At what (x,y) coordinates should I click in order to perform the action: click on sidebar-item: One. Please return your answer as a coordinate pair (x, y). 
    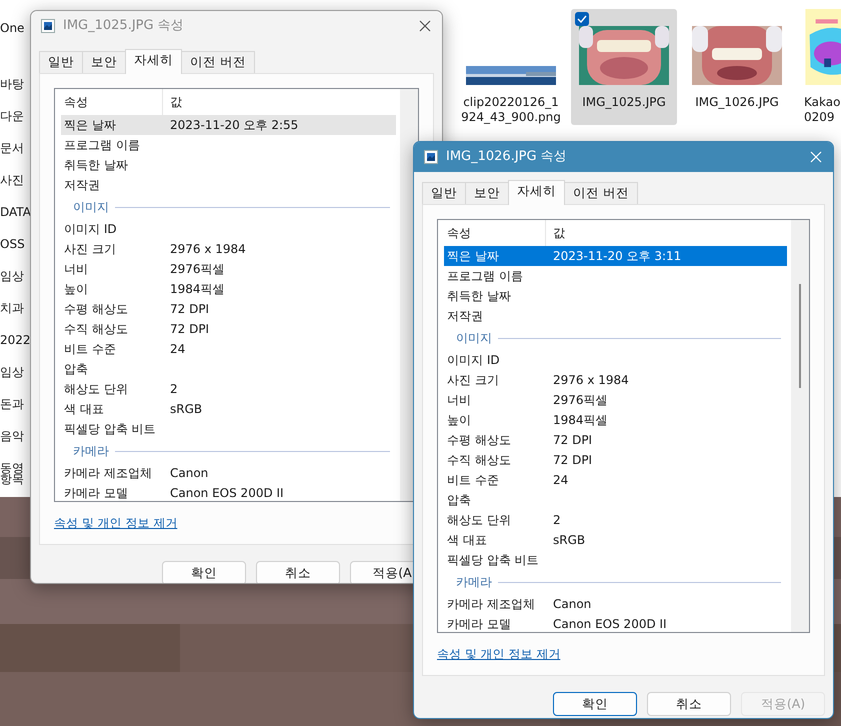
    Looking at the image, I should click on (17, 34).